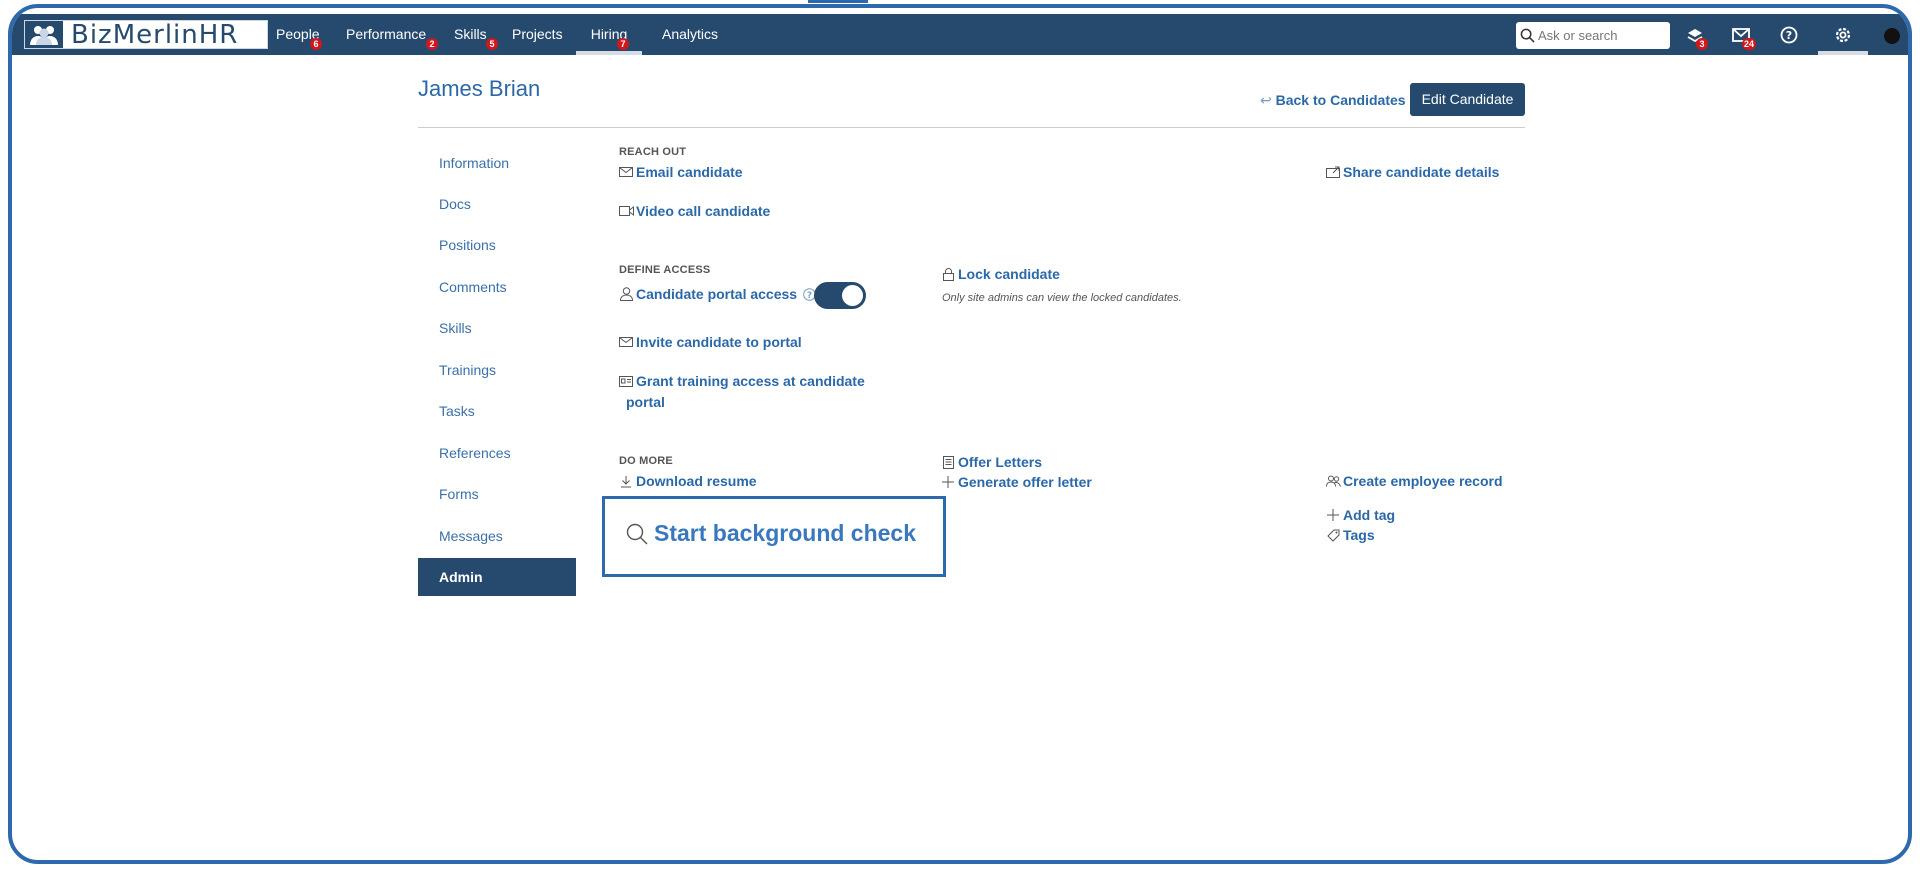 This screenshot has width=1920, height=870. I want to click on sidebar-item-docs: Docs, so click(497, 204).